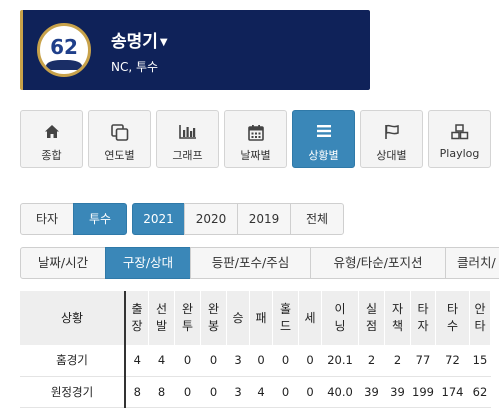 This screenshot has height=413, width=499. Describe the element at coordinates (238, 318) in the screenshot. I see `col-header: 승` at that location.